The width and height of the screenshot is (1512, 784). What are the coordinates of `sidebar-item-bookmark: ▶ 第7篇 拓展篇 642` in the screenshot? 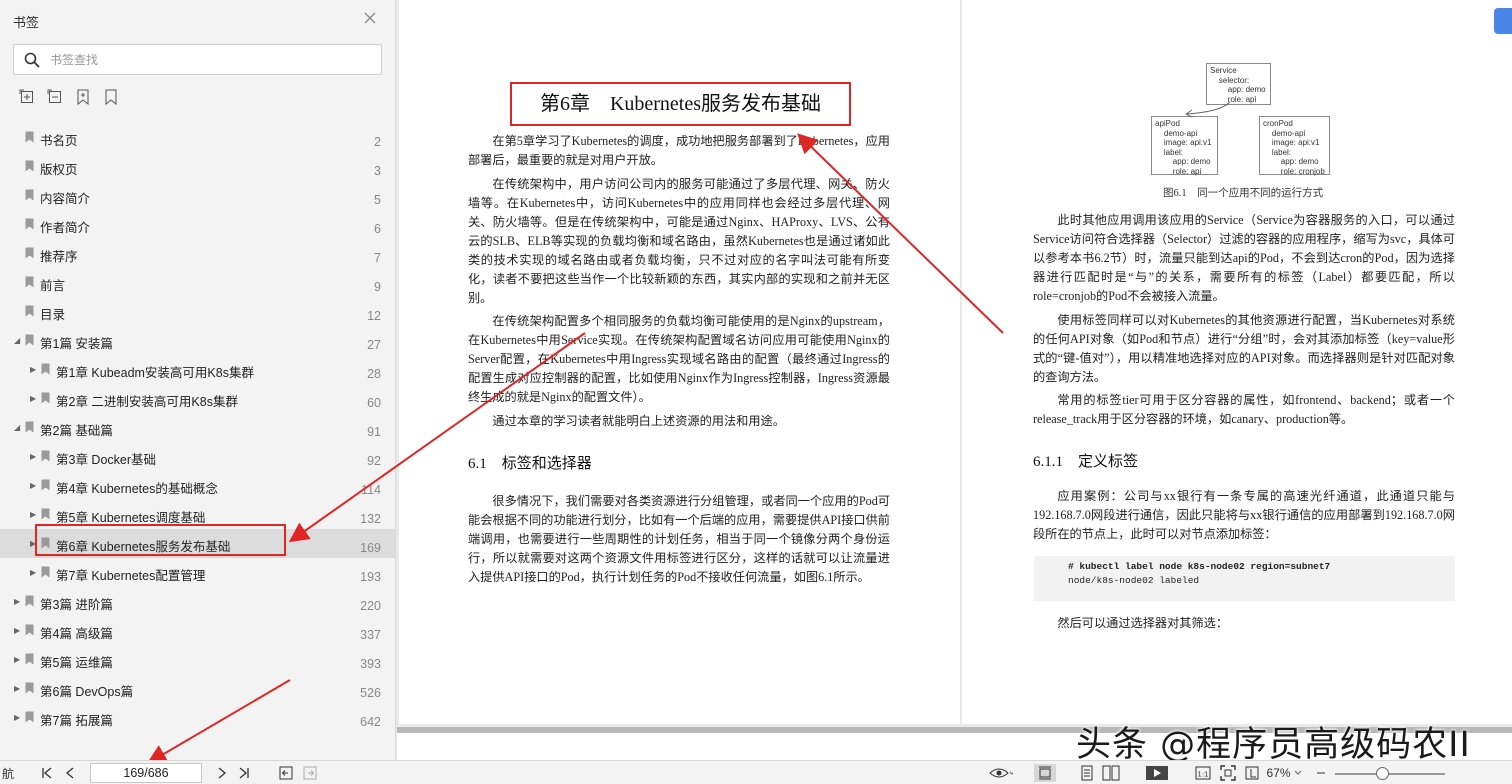 It's located at (197, 717).